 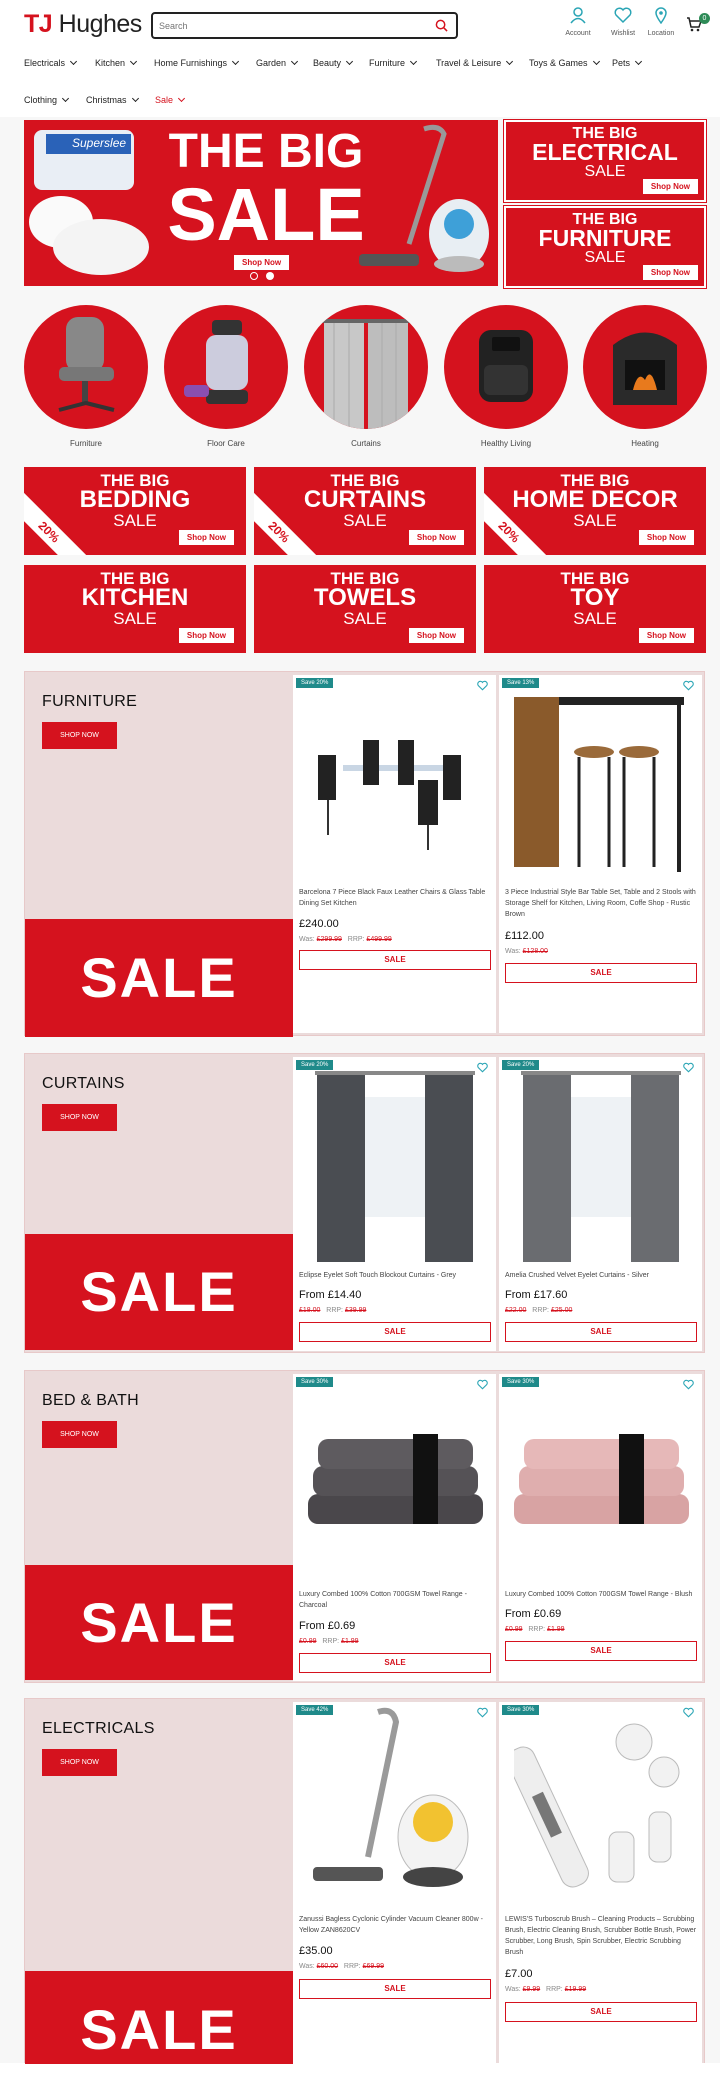 What do you see at coordinates (605, 247) in the screenshot?
I see `furniture-sale-banner: THE BIG FURNITURE SALE Shop Now` at bounding box center [605, 247].